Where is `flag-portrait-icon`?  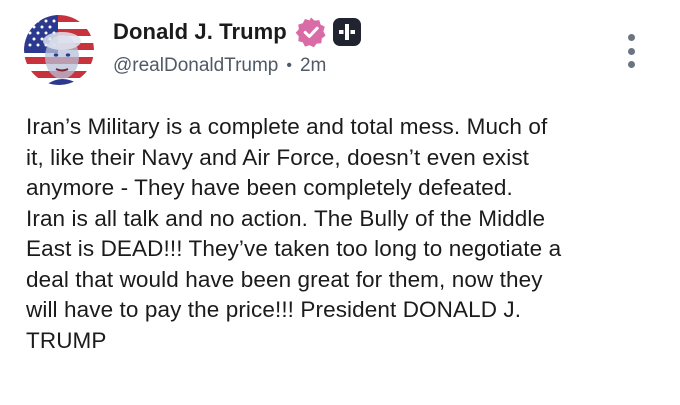 flag-portrait-icon is located at coordinates (59, 50).